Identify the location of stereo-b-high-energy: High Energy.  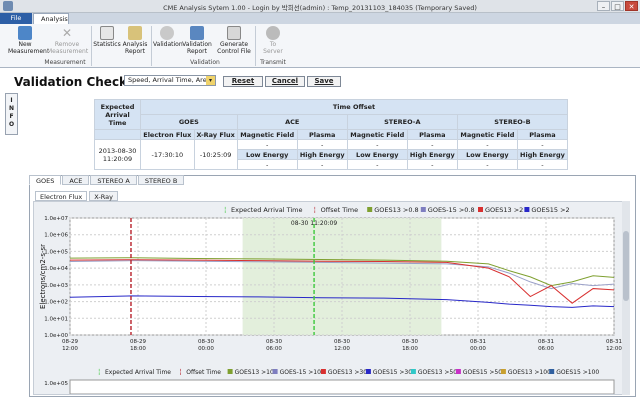
(542, 154).